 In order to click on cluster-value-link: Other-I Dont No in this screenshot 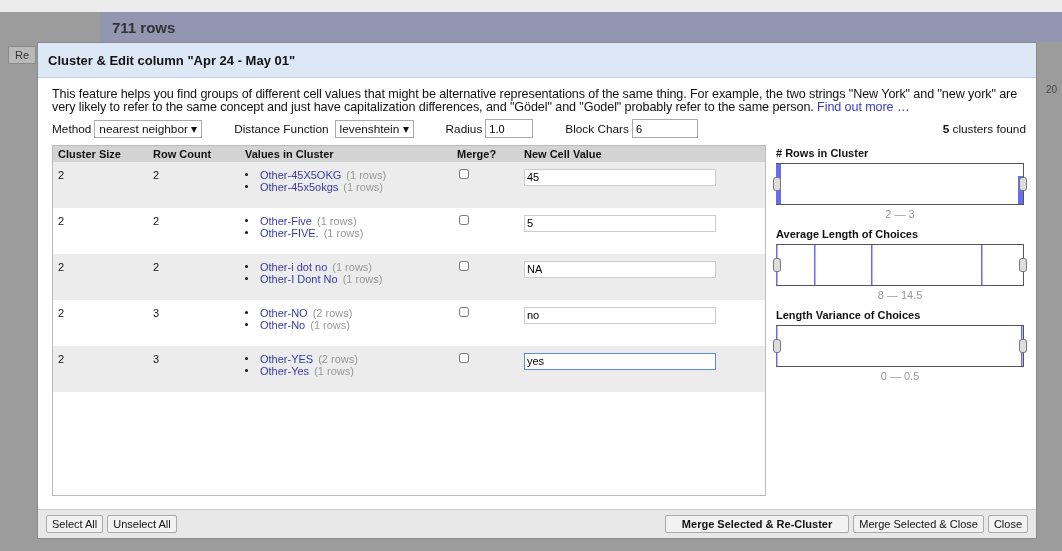, I will do `click(299, 278)`.